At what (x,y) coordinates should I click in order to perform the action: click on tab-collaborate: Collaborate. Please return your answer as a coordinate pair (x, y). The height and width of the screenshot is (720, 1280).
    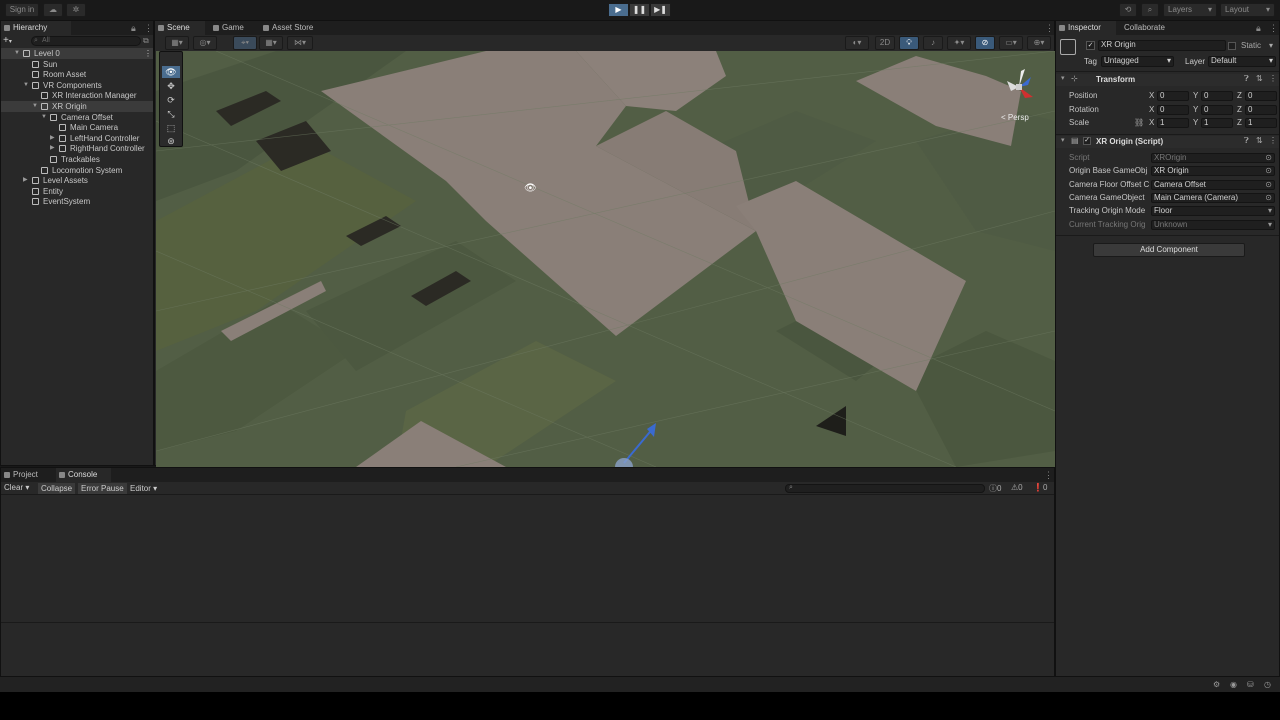
    Looking at the image, I should click on (1142, 28).